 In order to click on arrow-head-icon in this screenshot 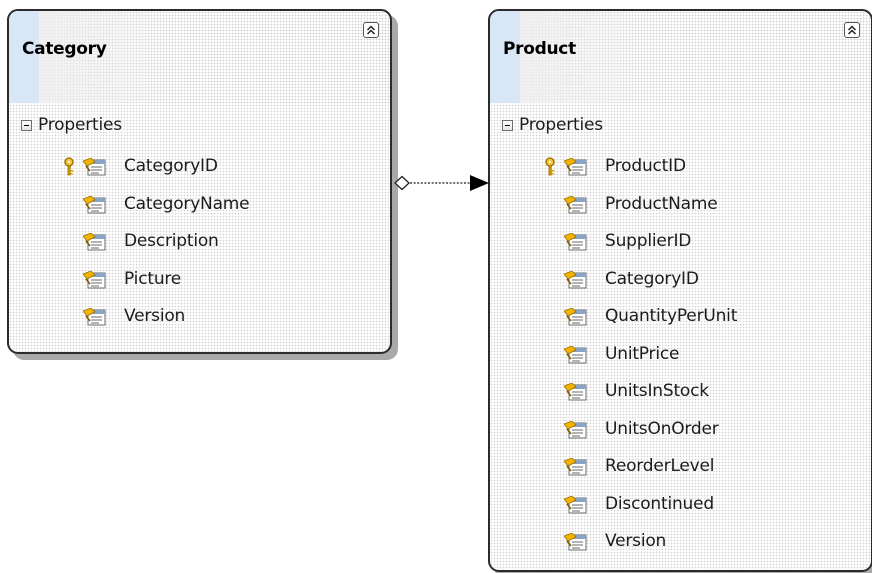, I will do `click(479, 183)`.